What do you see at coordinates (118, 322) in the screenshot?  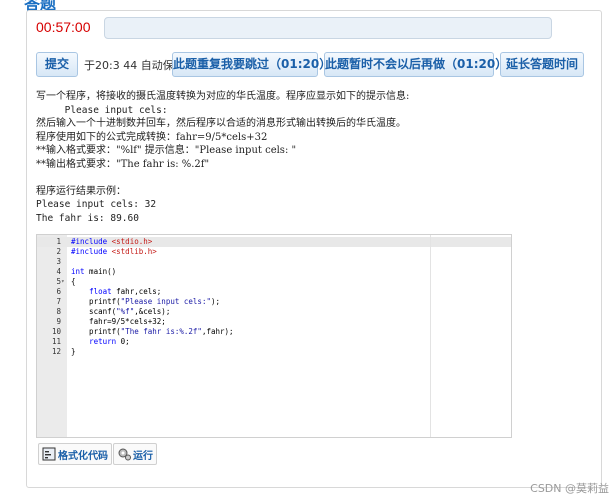 I see `code-text: fahr=9/5*cels+32;` at bounding box center [118, 322].